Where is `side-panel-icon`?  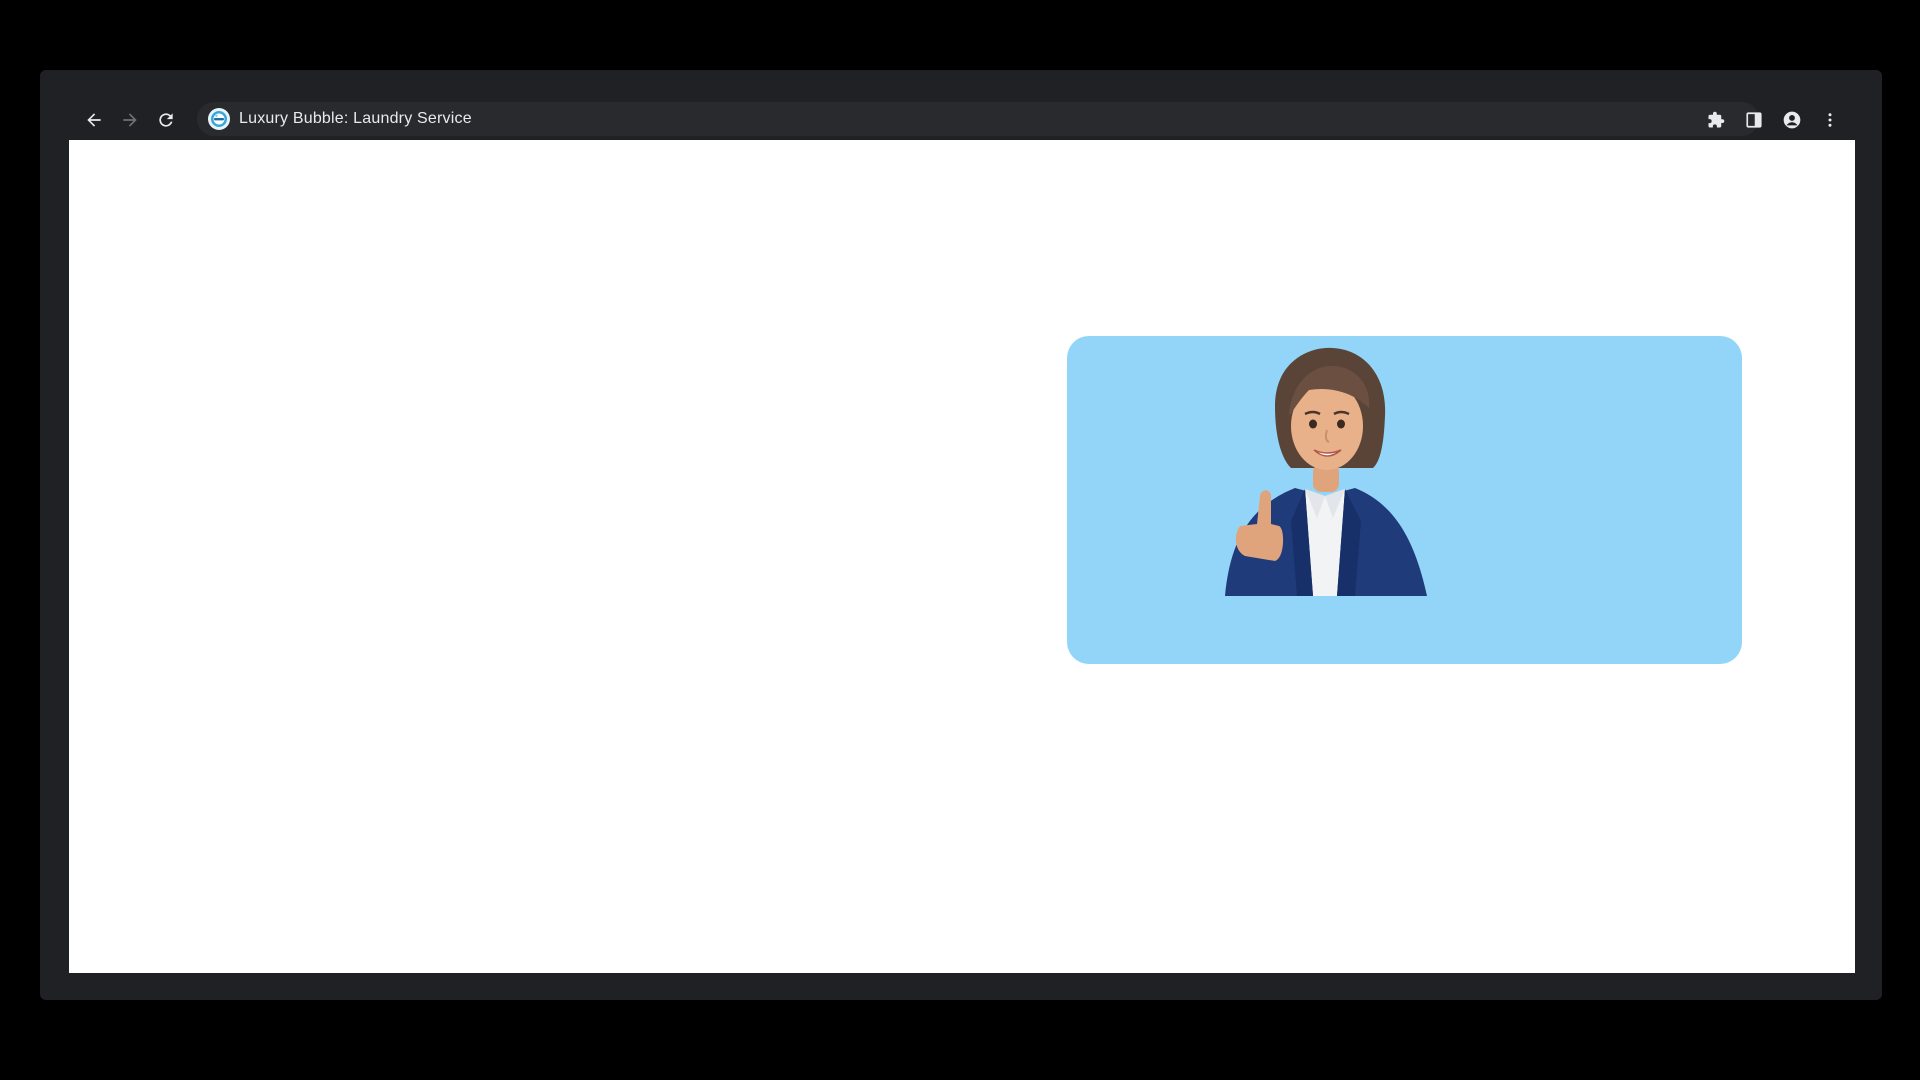 side-panel-icon is located at coordinates (1754, 120).